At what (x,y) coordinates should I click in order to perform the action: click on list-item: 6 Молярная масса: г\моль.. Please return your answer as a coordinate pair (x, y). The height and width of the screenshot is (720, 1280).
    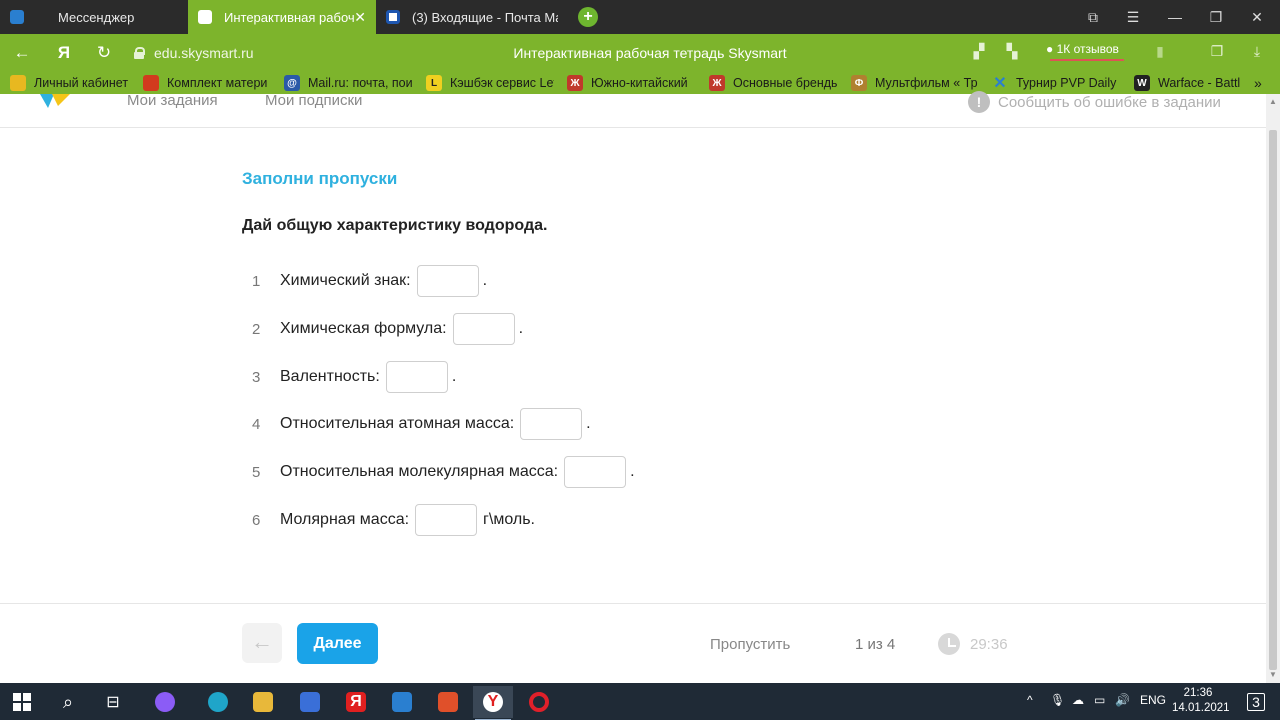
    Looking at the image, I should click on (393, 520).